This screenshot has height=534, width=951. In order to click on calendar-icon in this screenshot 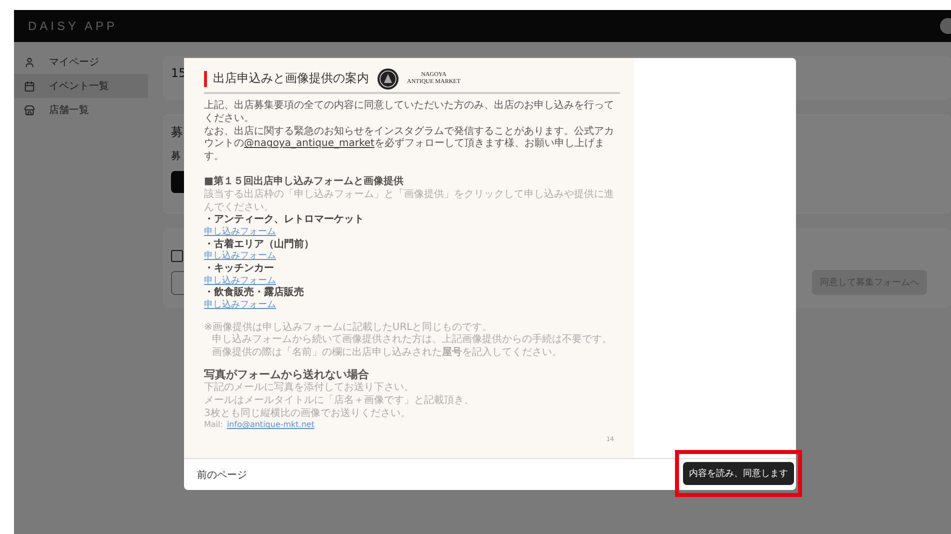, I will do `click(29, 86)`.